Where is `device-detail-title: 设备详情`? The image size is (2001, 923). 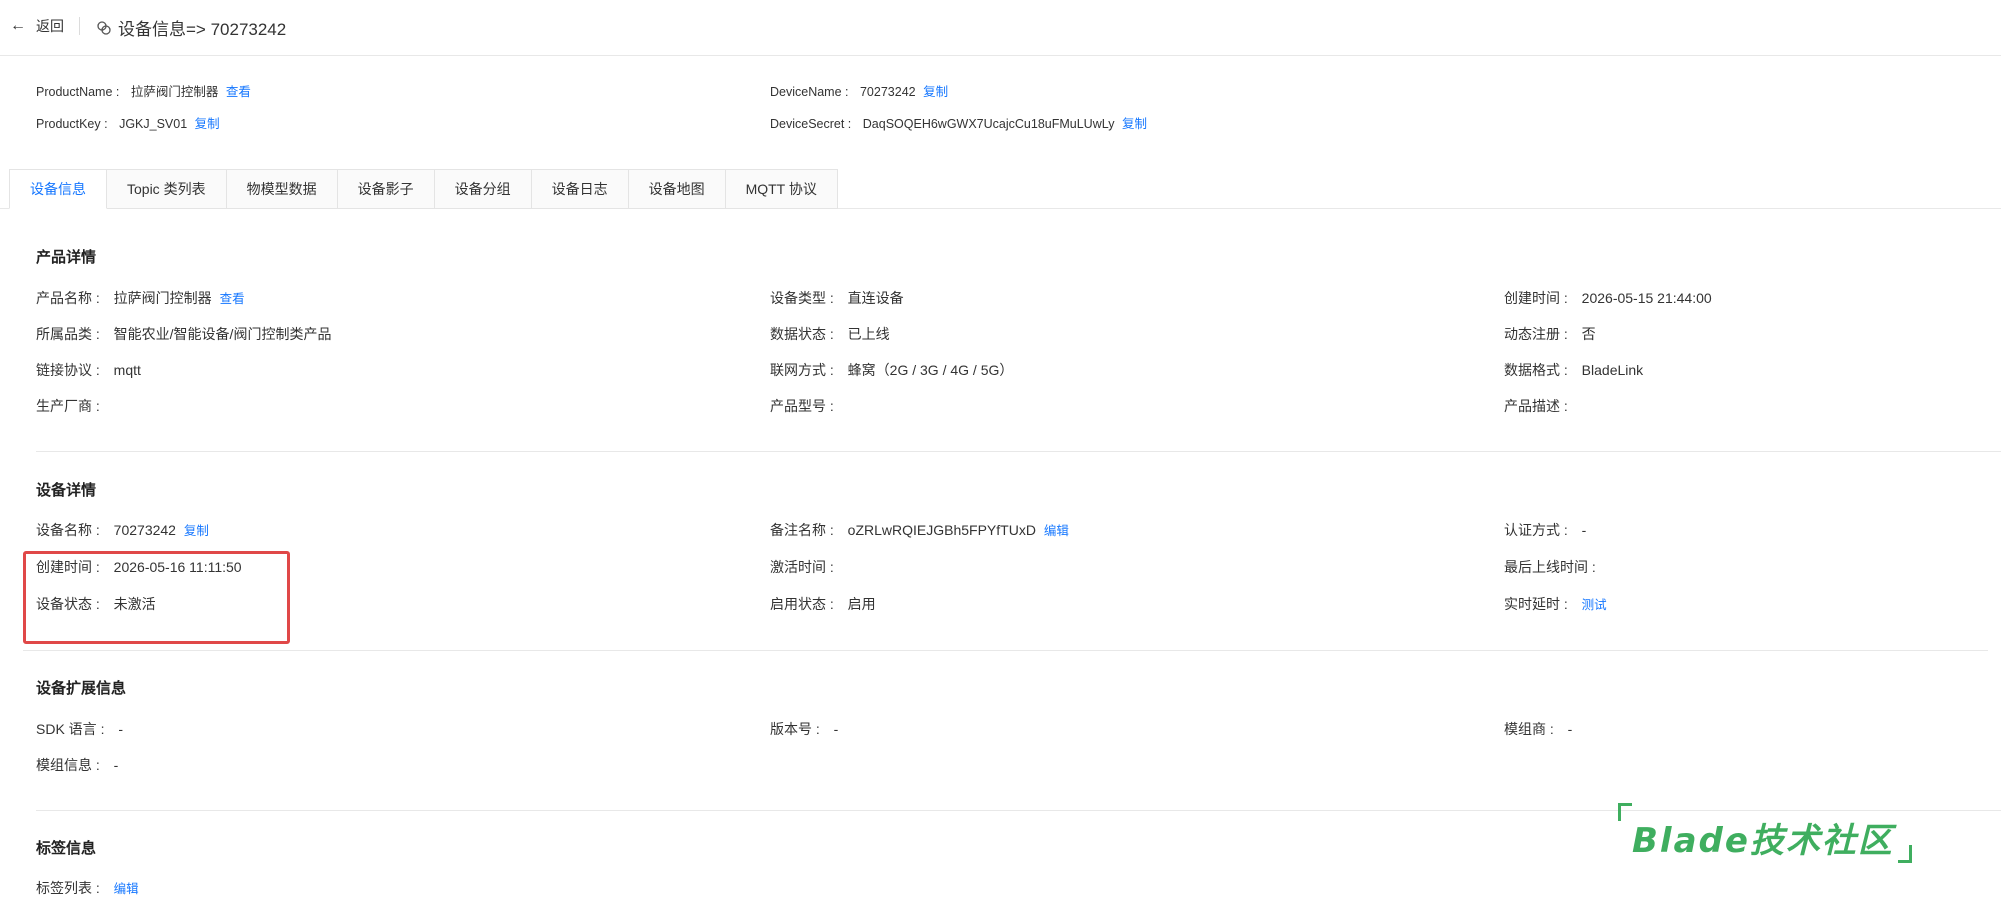 device-detail-title: 设备详情 is located at coordinates (66, 490).